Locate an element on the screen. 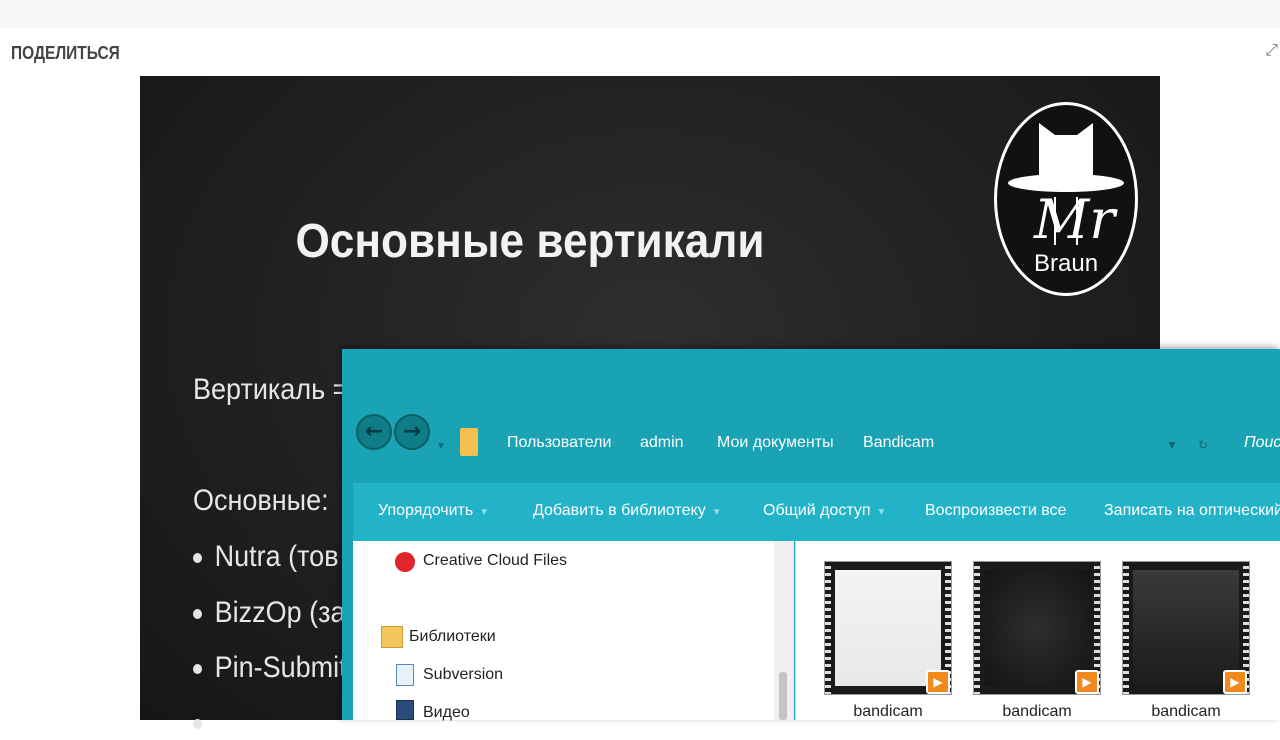 The width and height of the screenshot is (1280, 740). document-icon is located at coordinates (405, 675).